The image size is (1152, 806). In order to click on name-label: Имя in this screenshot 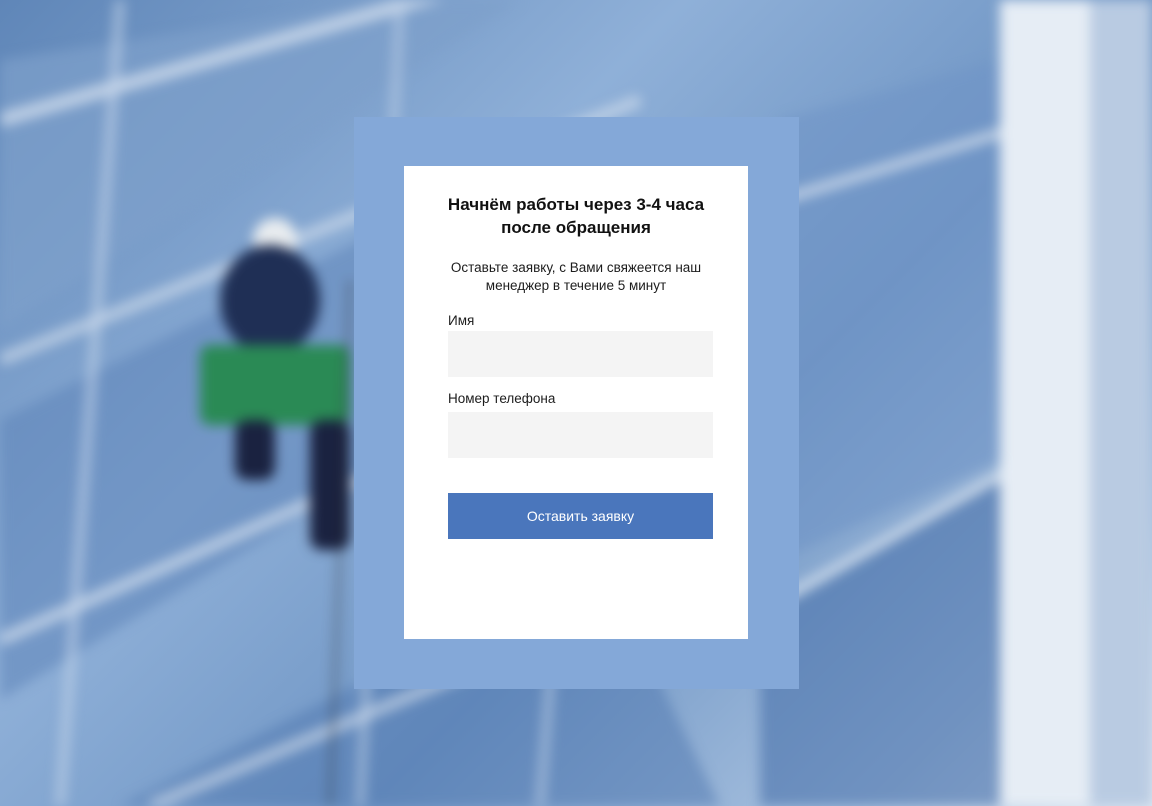, I will do `click(461, 320)`.